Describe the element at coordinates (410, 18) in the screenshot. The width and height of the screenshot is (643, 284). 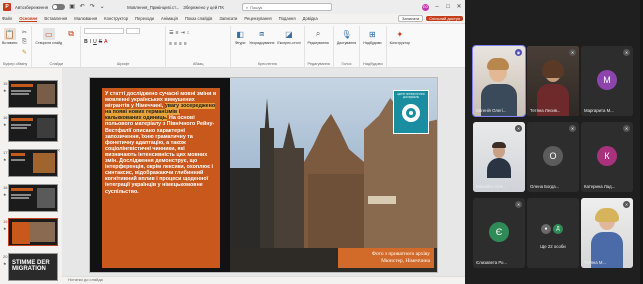
I see `record-button: Записати` at that location.